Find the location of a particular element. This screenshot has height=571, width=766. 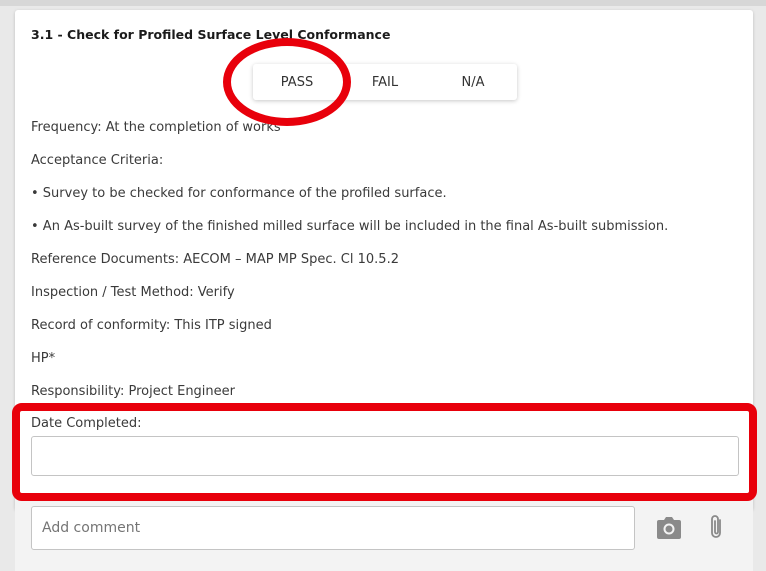

inspection-method-text: Inspection / Test Method: Verify is located at coordinates (133, 292).